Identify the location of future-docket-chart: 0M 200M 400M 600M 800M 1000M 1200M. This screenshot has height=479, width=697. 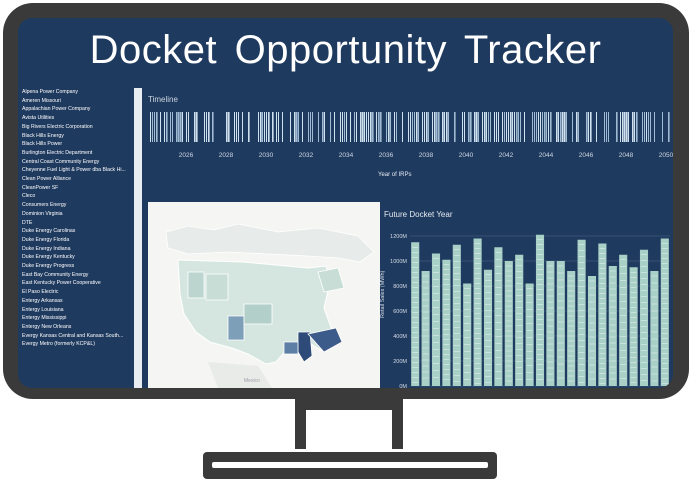
(528, 306).